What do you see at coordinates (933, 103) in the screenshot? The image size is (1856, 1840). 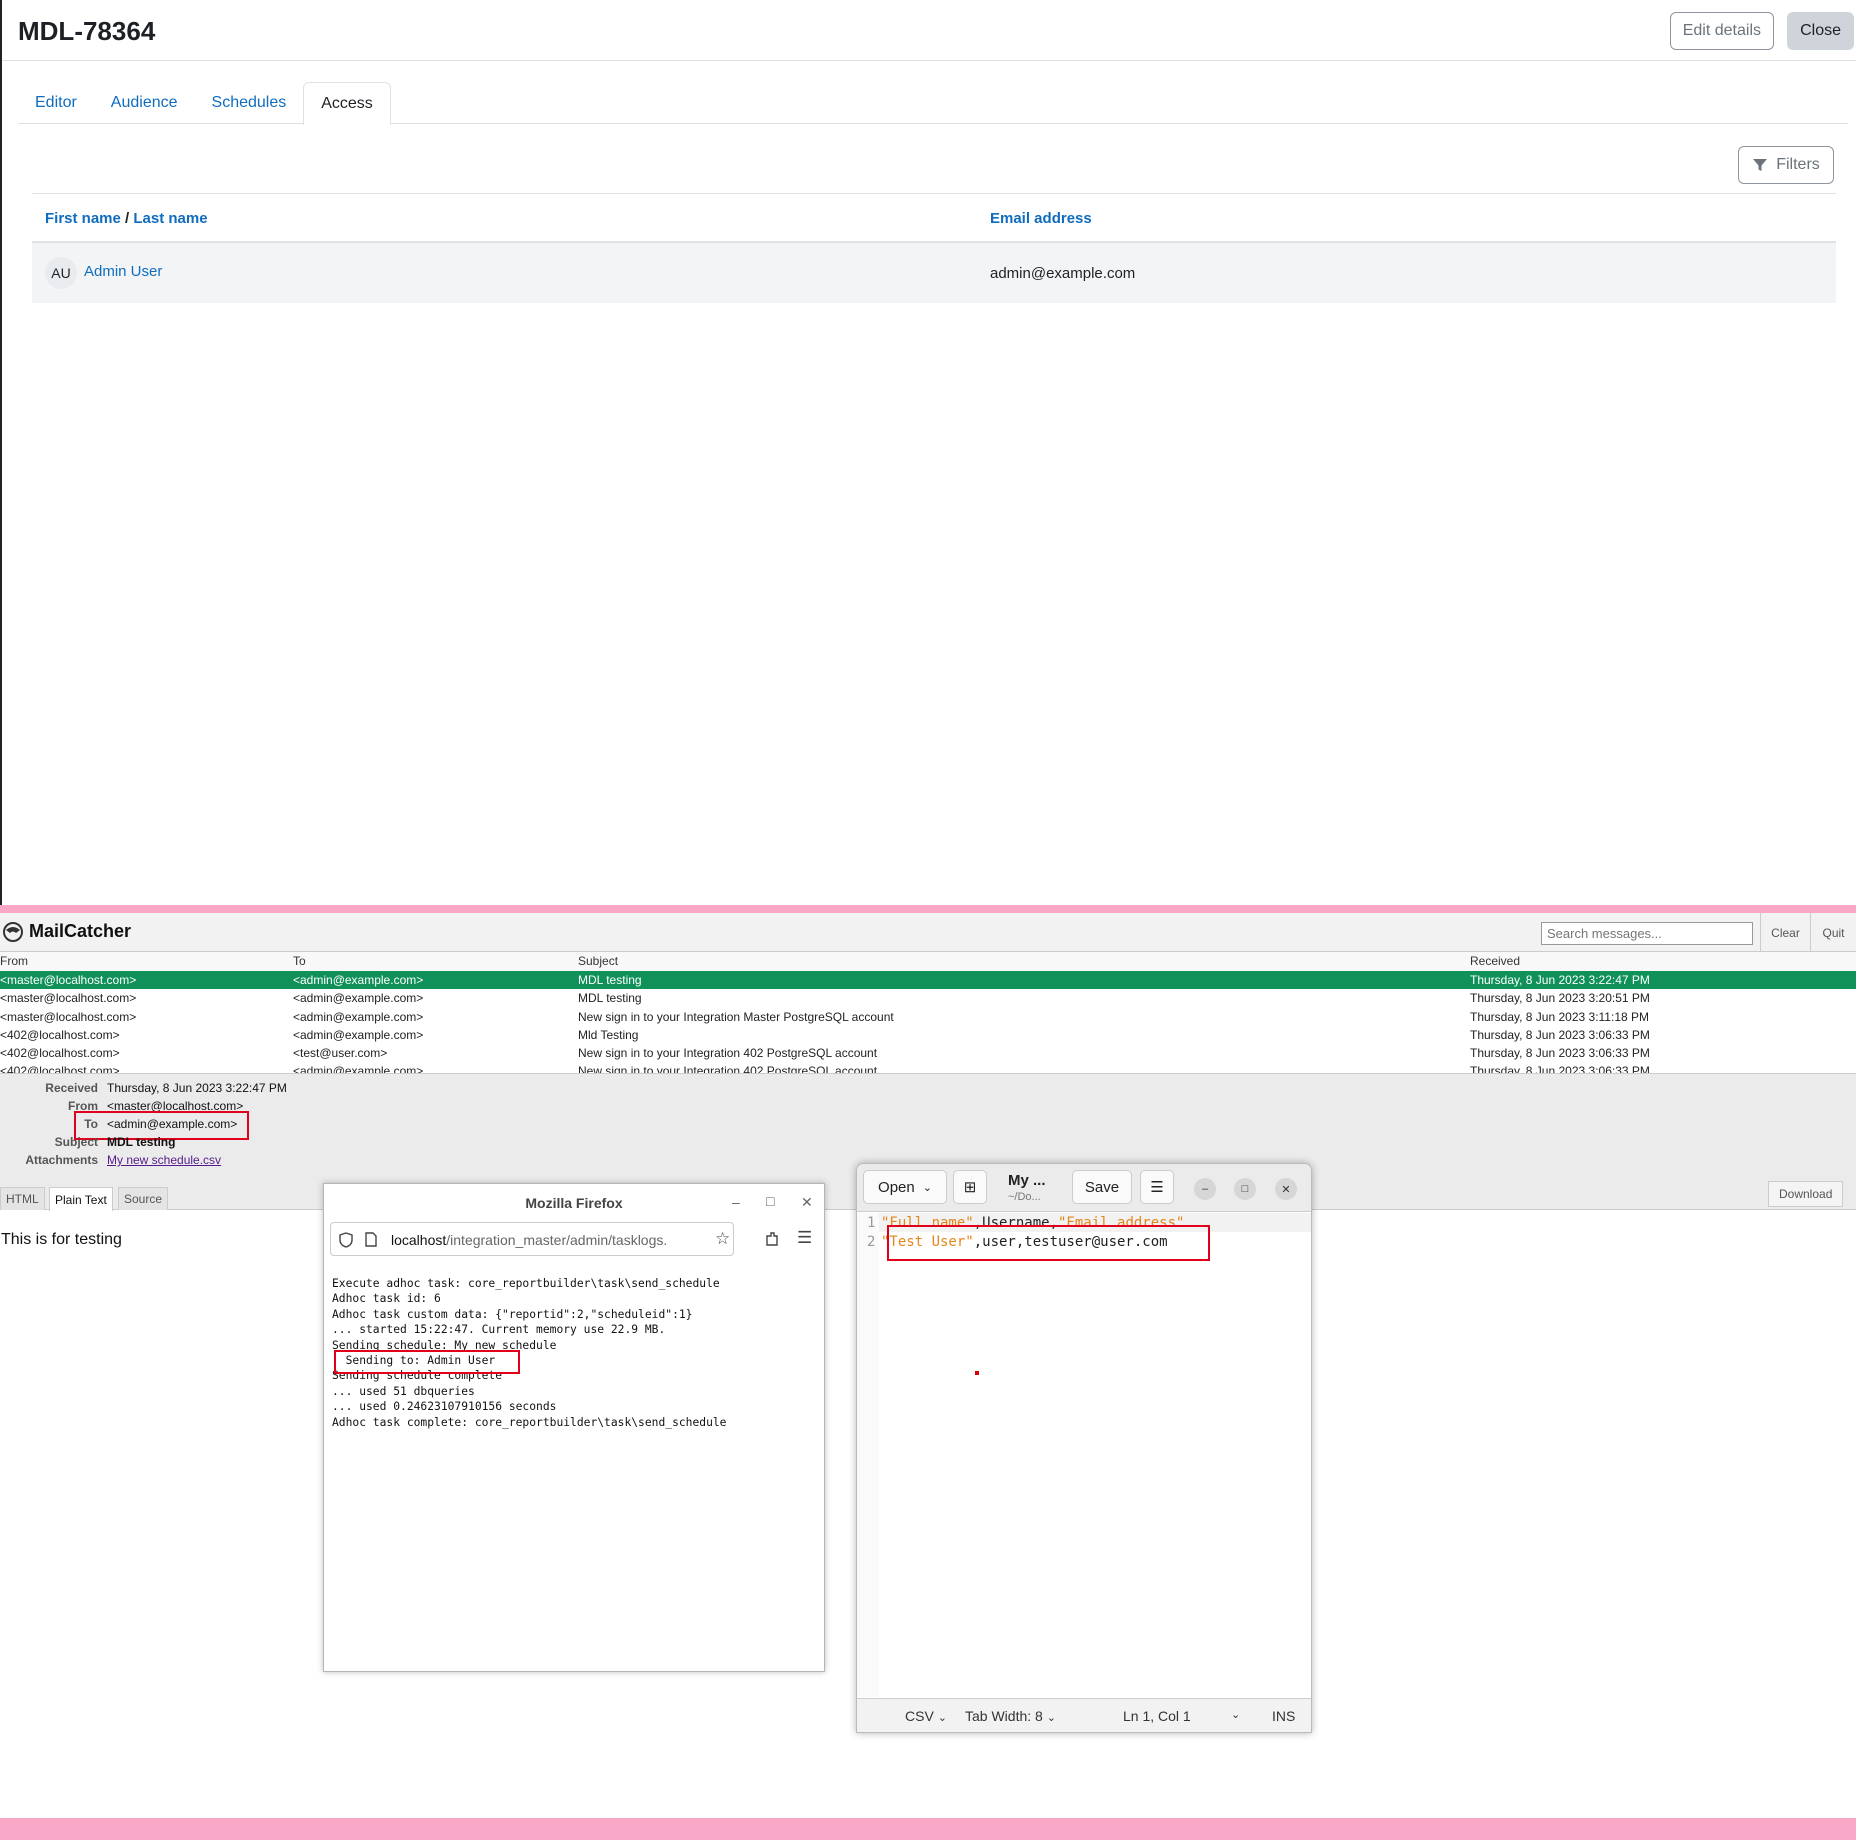 I see `report-tabs: Editor Audience Schedules Access` at bounding box center [933, 103].